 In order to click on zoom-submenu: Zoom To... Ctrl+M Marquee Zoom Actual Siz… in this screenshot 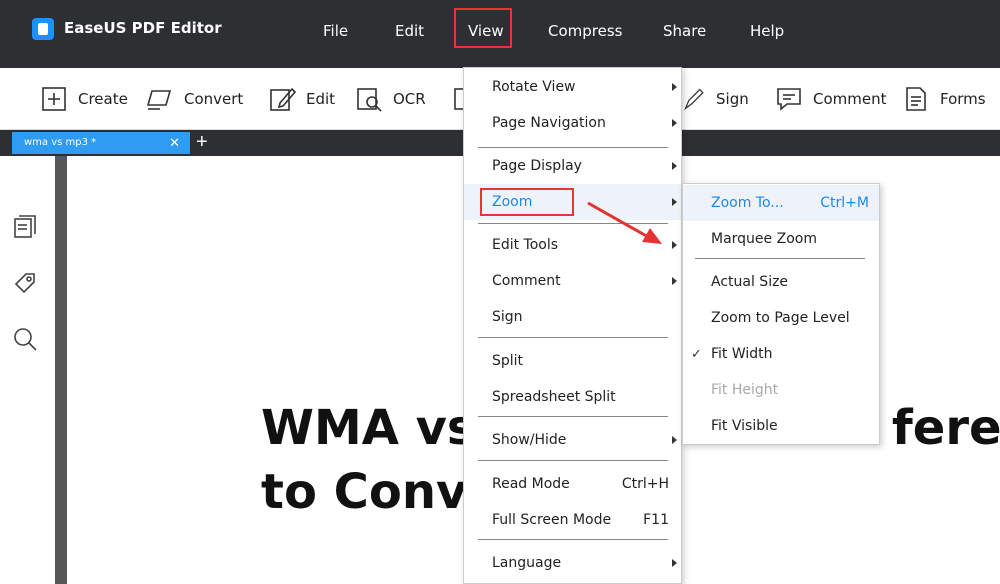, I will do `click(781, 314)`.